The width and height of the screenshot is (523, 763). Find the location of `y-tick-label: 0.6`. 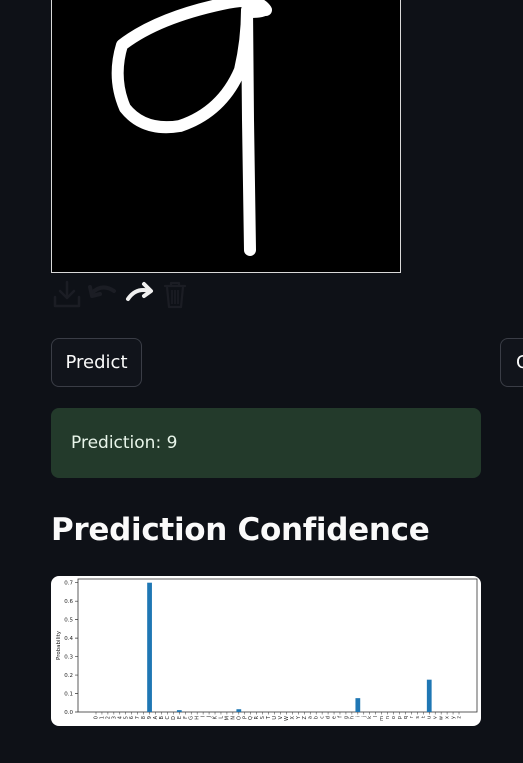

y-tick-label: 0.6 is located at coordinates (68, 602).